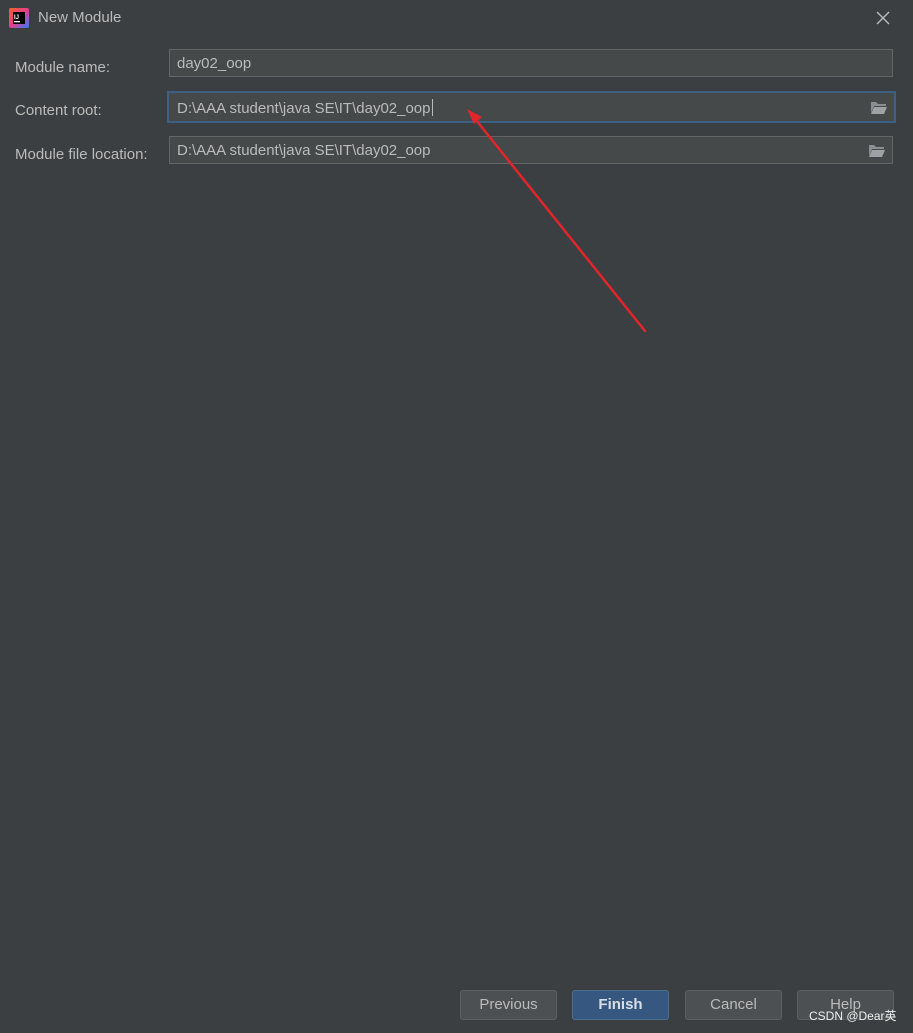  I want to click on intellij-idea-icon: IJ, so click(19, 18).